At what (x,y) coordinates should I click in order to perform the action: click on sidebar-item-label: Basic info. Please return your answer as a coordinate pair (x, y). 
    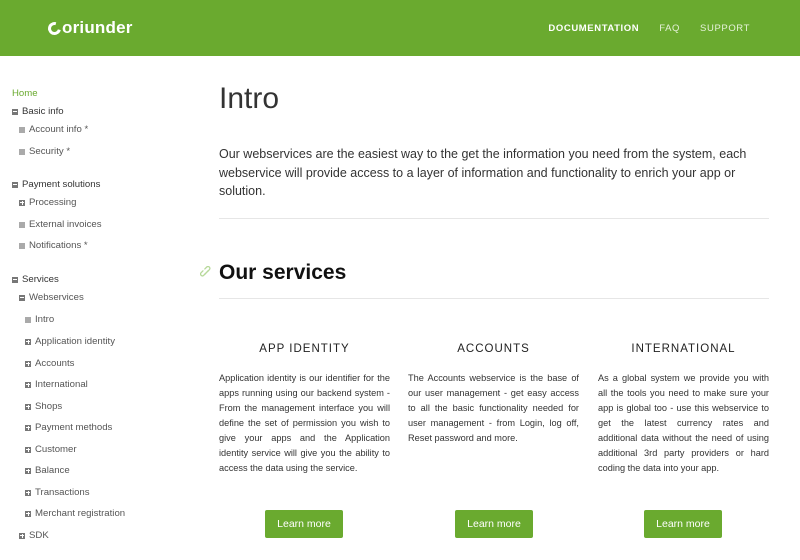
    Looking at the image, I should click on (43, 111).